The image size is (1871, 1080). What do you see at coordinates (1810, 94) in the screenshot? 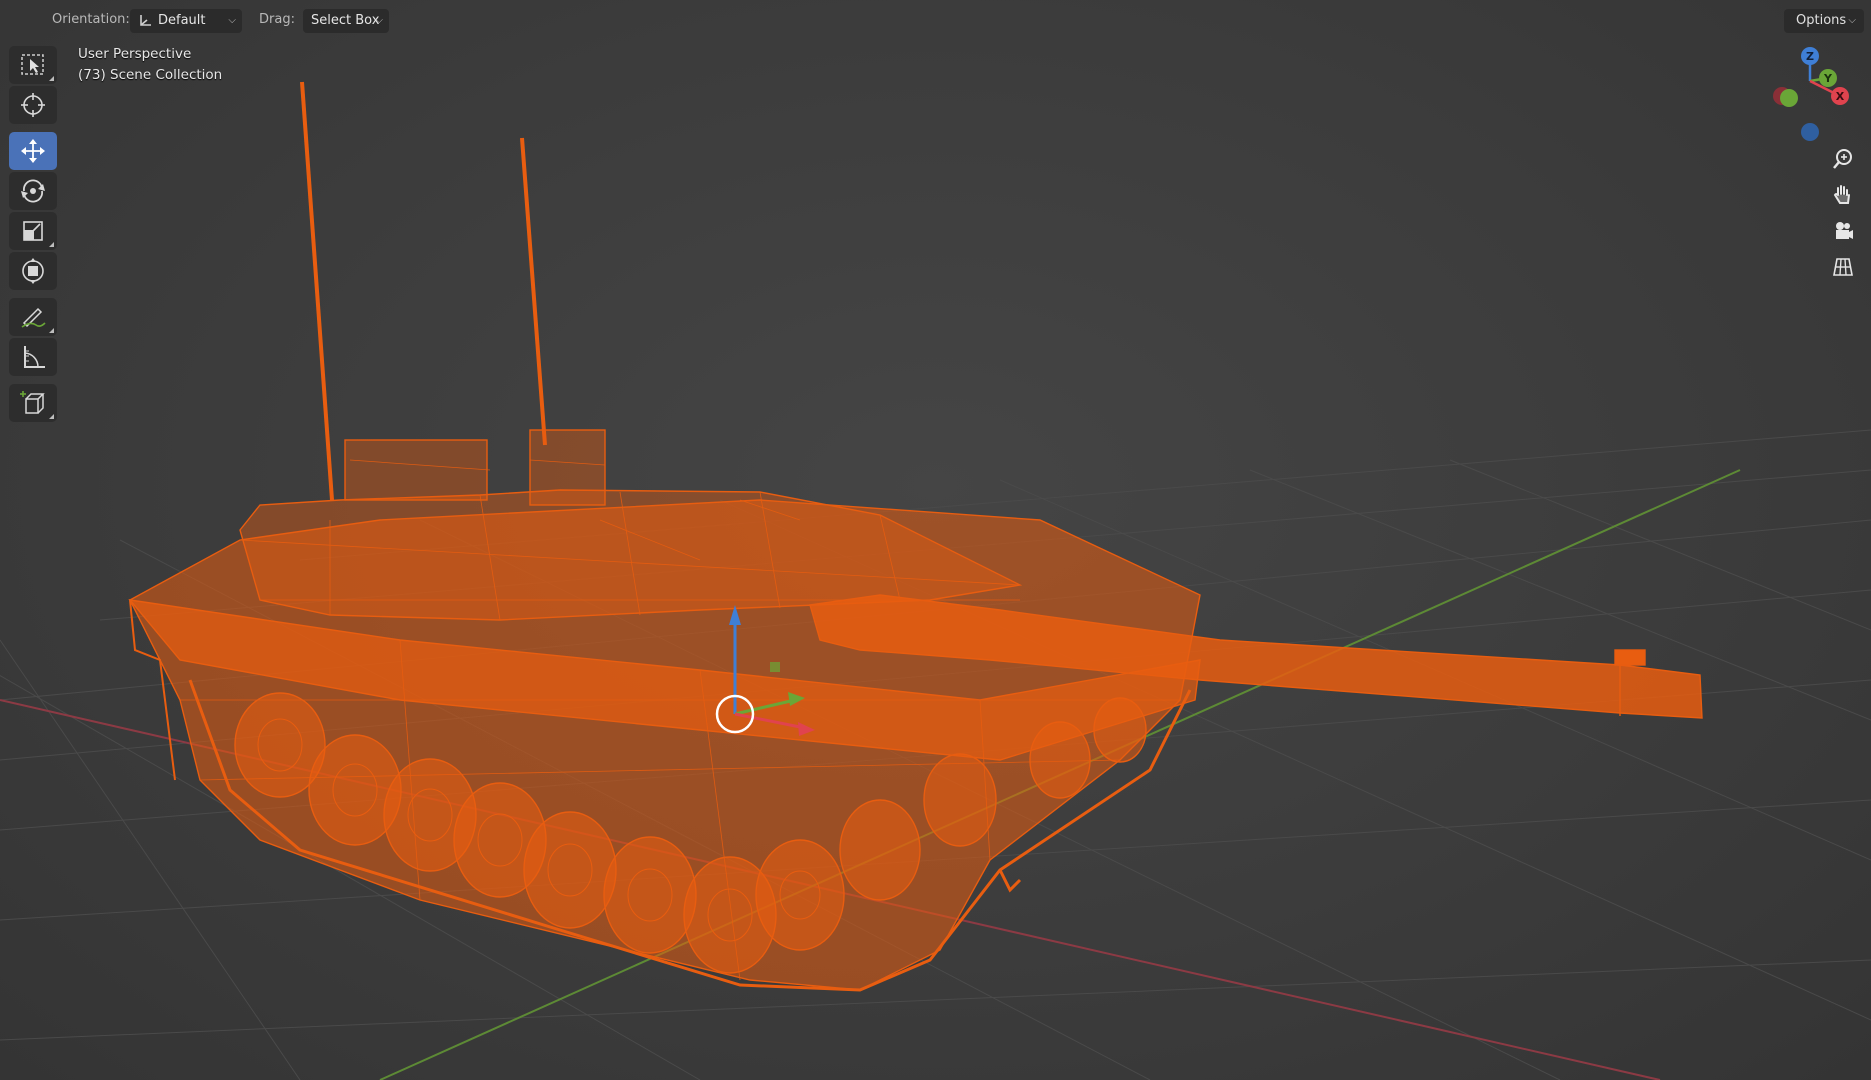
I see `navigation-gizmo: Z Y X` at bounding box center [1810, 94].